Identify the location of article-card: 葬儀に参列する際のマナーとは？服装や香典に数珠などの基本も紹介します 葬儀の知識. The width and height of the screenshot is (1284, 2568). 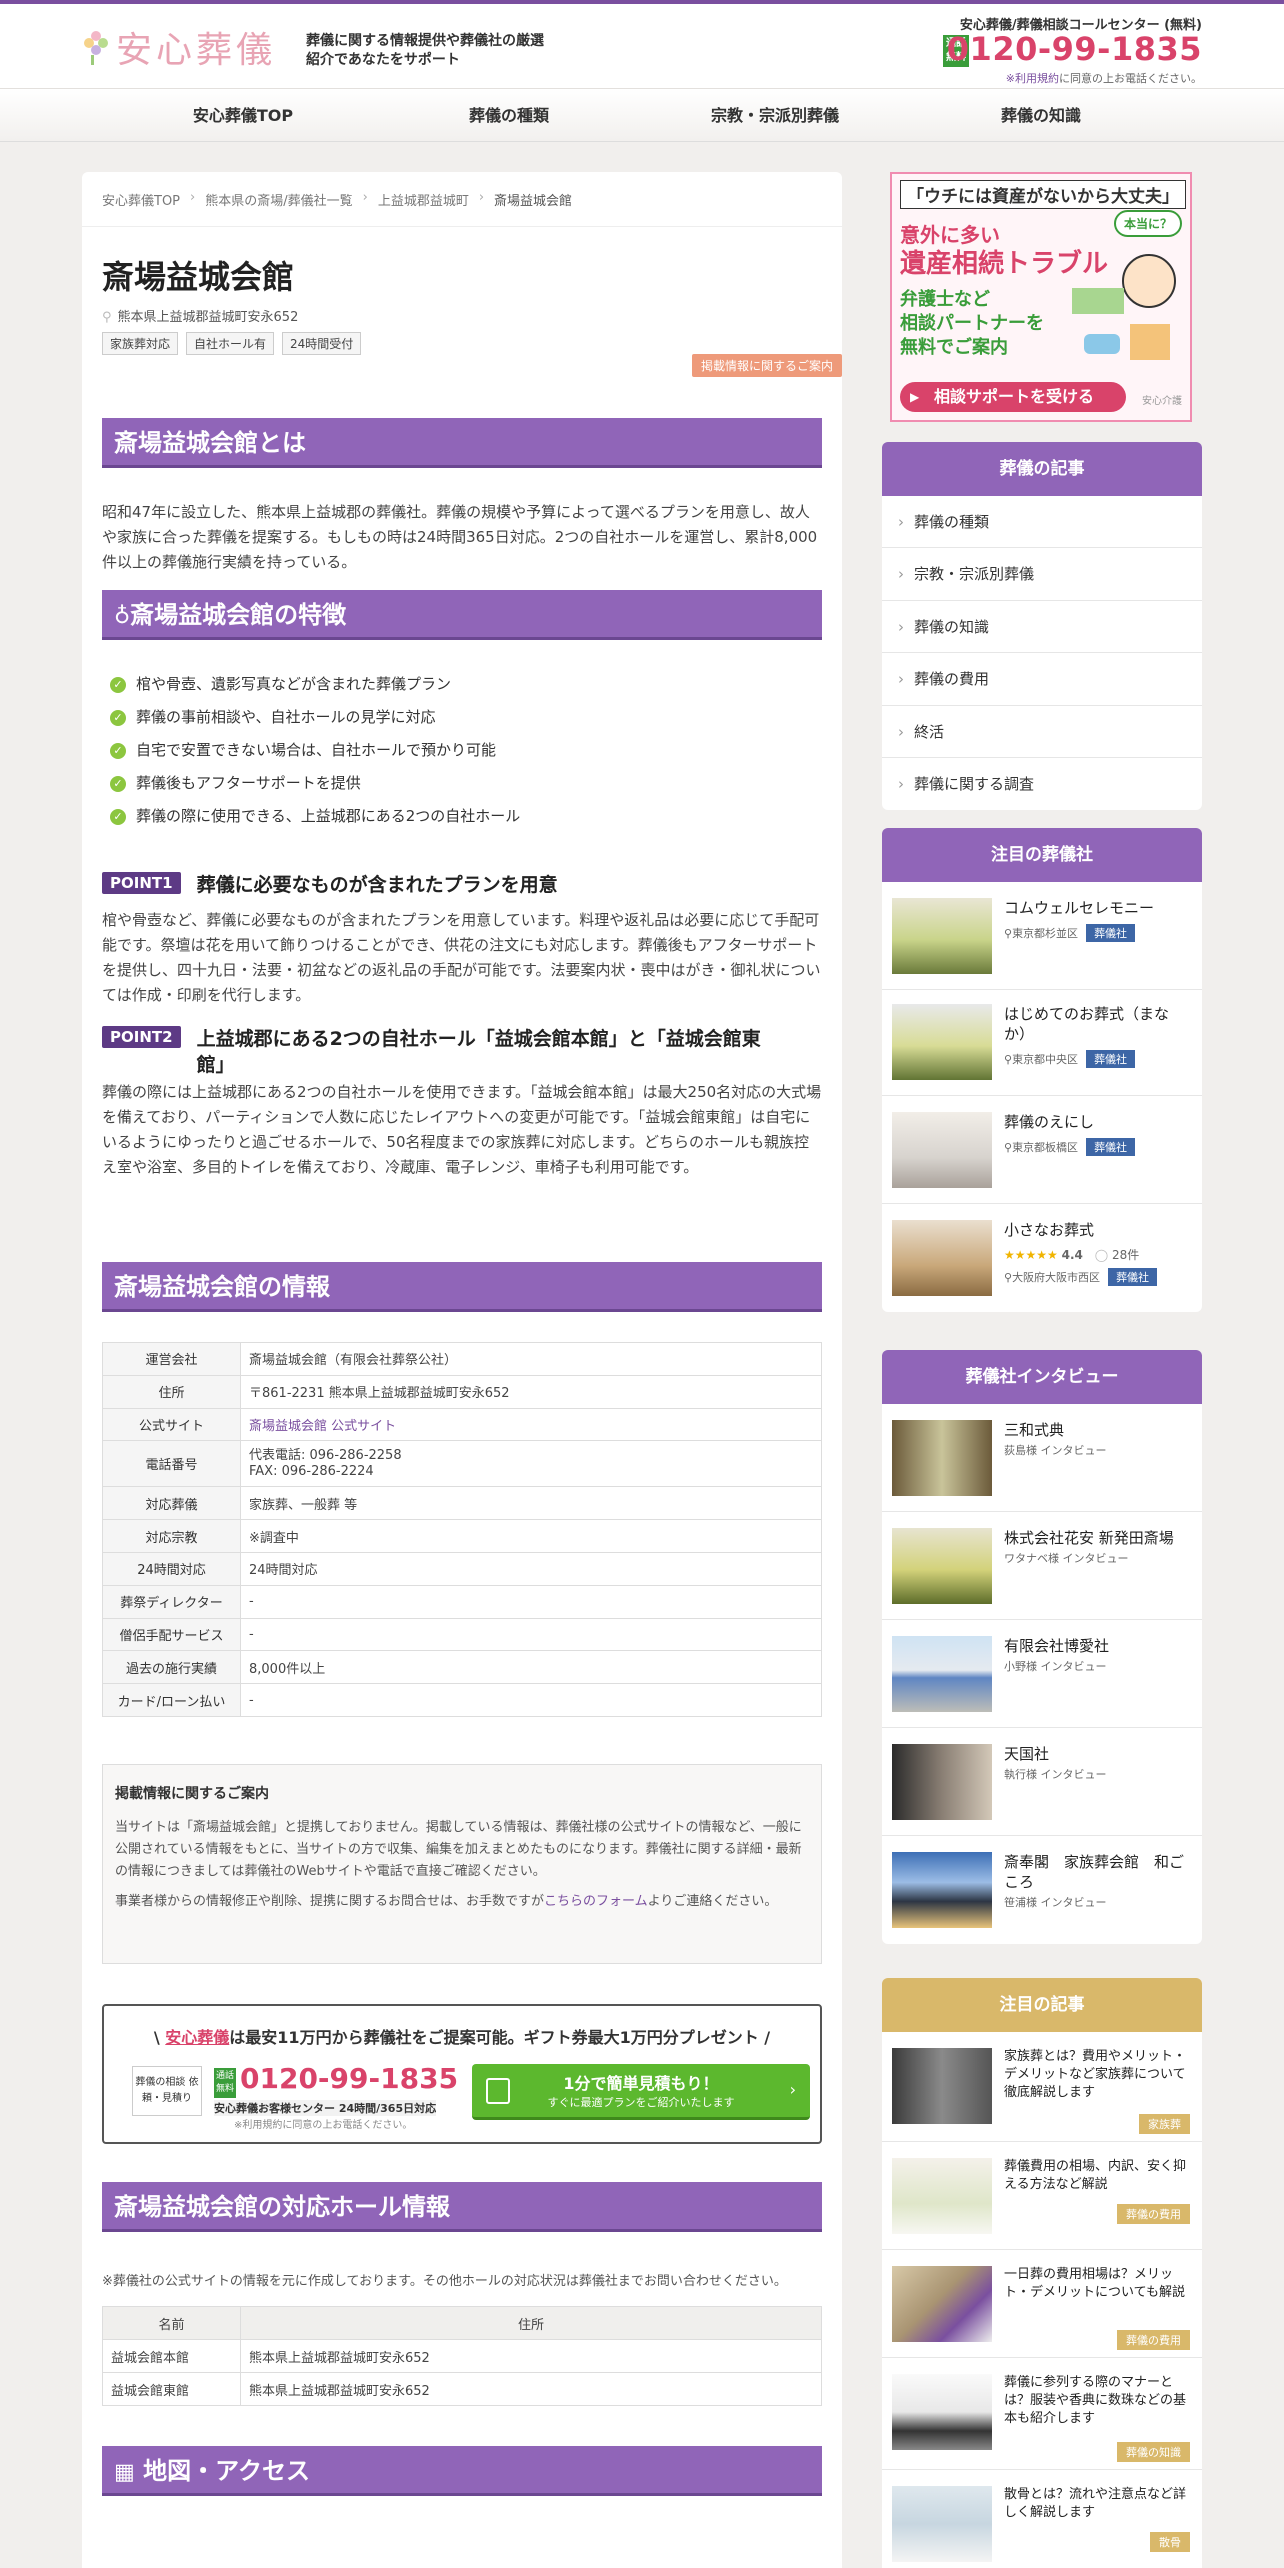
(1042, 2414).